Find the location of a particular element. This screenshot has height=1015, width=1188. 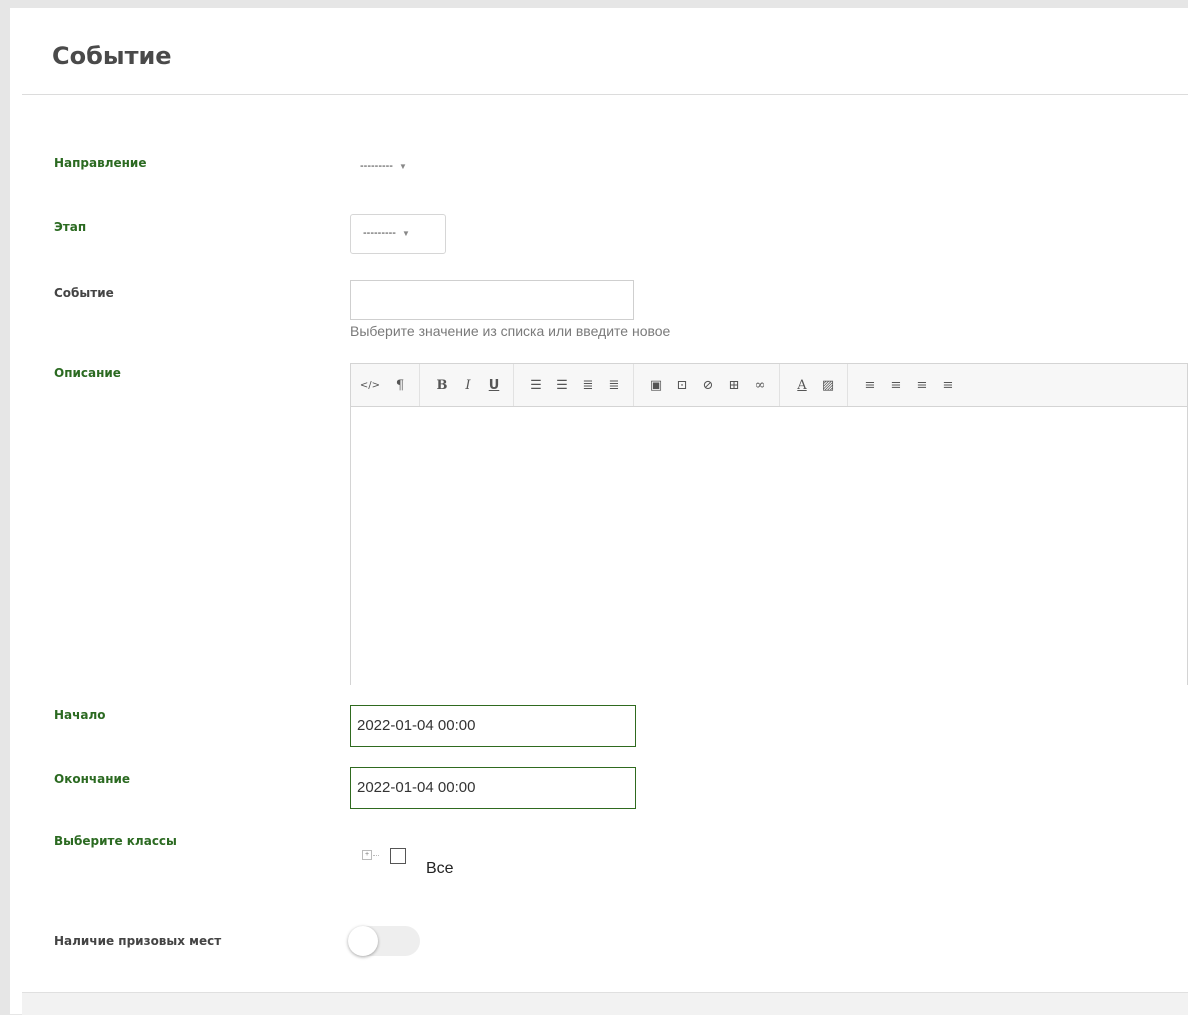

table-icon: ⊞ is located at coordinates (734, 385).